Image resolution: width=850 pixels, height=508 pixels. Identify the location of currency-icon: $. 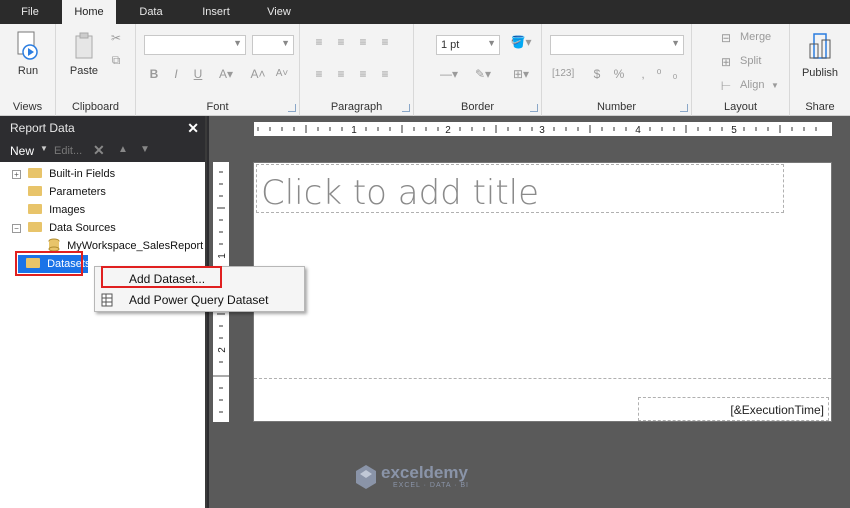
(597, 74).